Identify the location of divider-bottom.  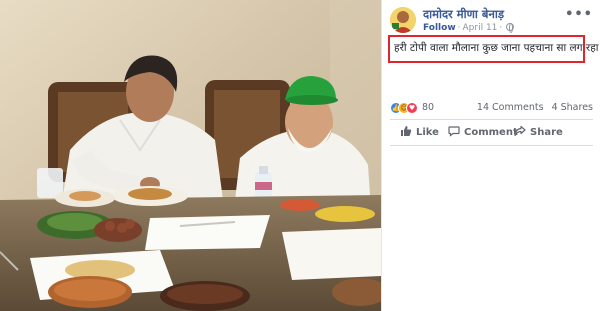
(491, 145).